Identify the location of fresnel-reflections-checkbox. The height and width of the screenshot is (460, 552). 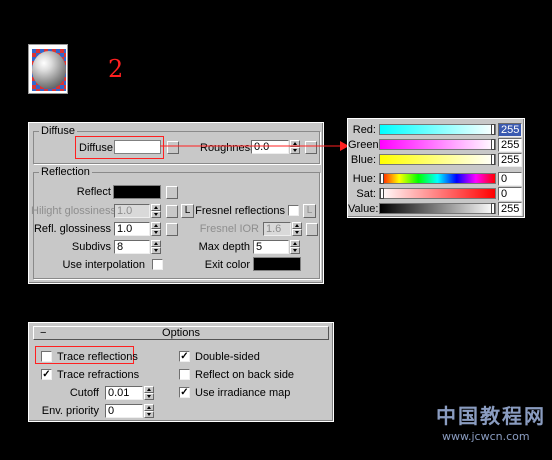
(293, 210).